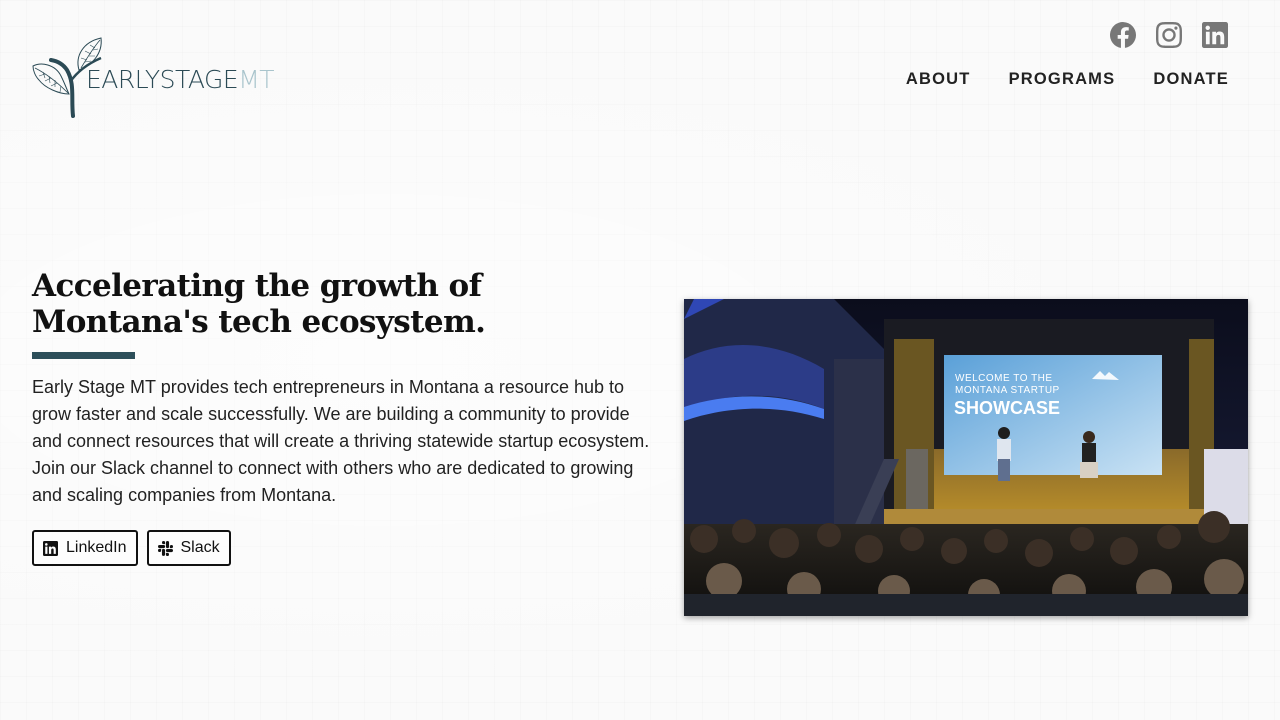  What do you see at coordinates (1007, 408) in the screenshot?
I see `screen-text-showcase: SHOWCASE` at bounding box center [1007, 408].